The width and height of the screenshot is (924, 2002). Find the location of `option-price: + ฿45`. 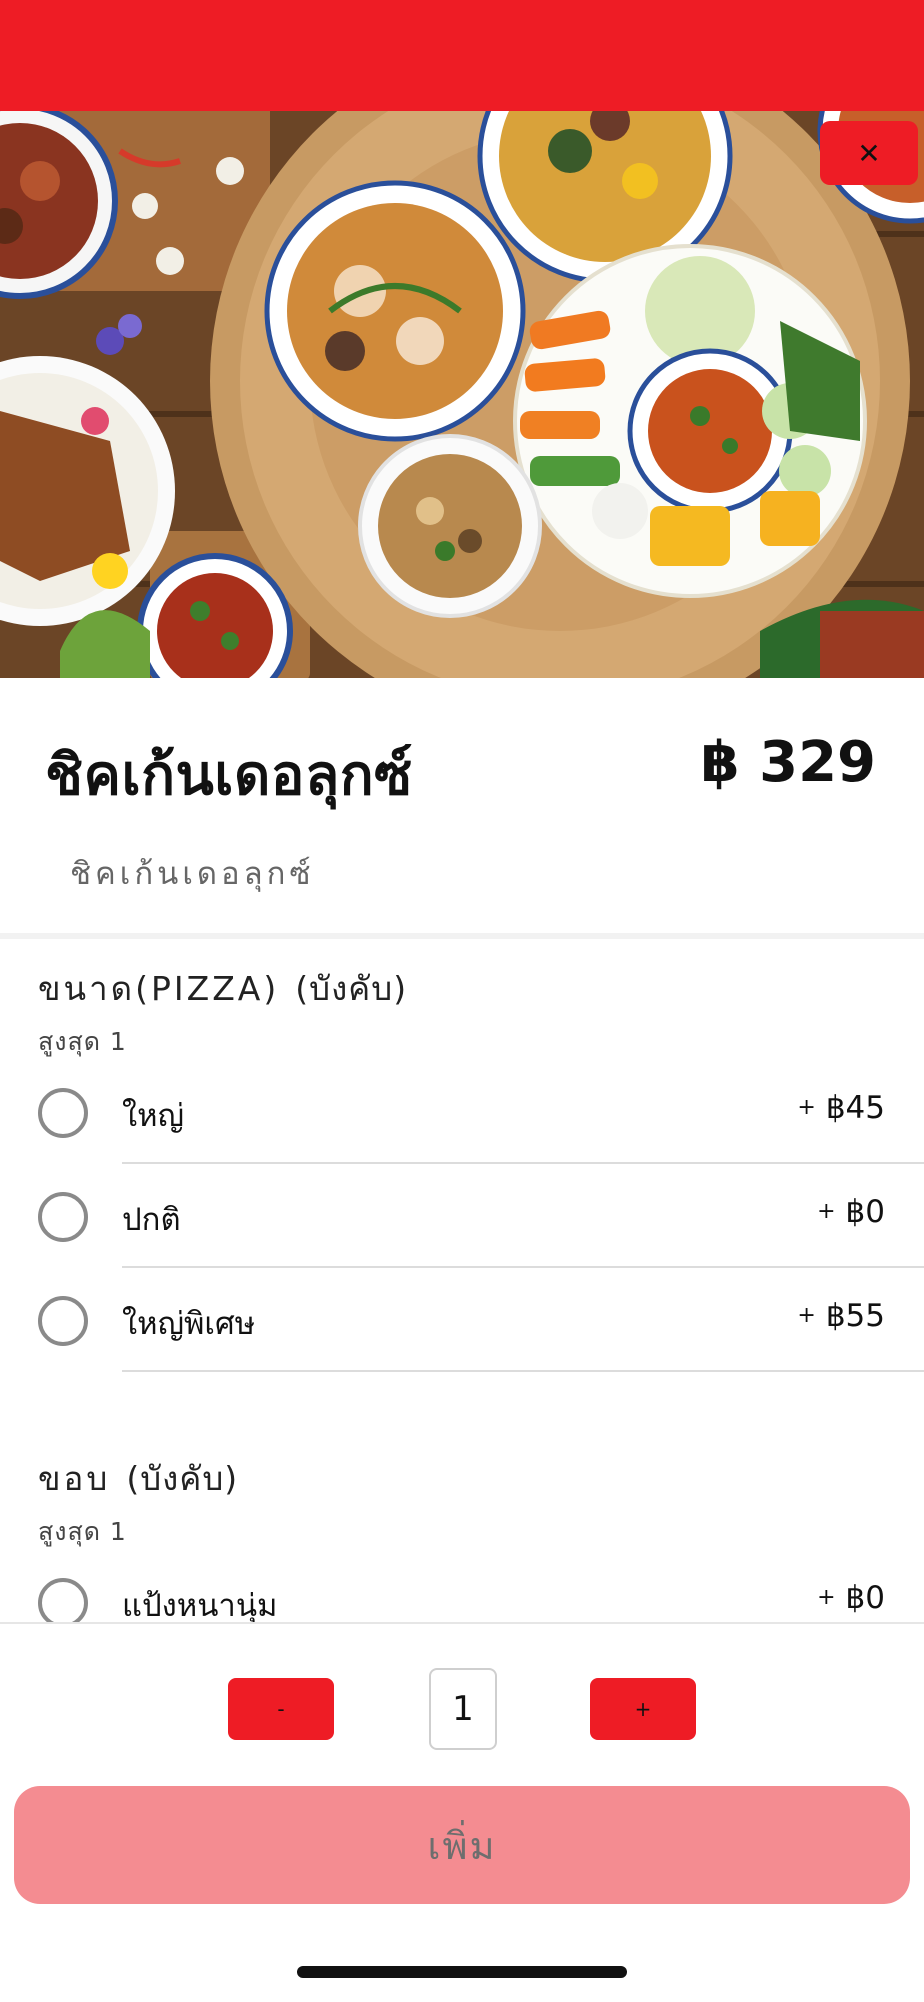

option-price: + ฿45 is located at coordinates (841, 1108).